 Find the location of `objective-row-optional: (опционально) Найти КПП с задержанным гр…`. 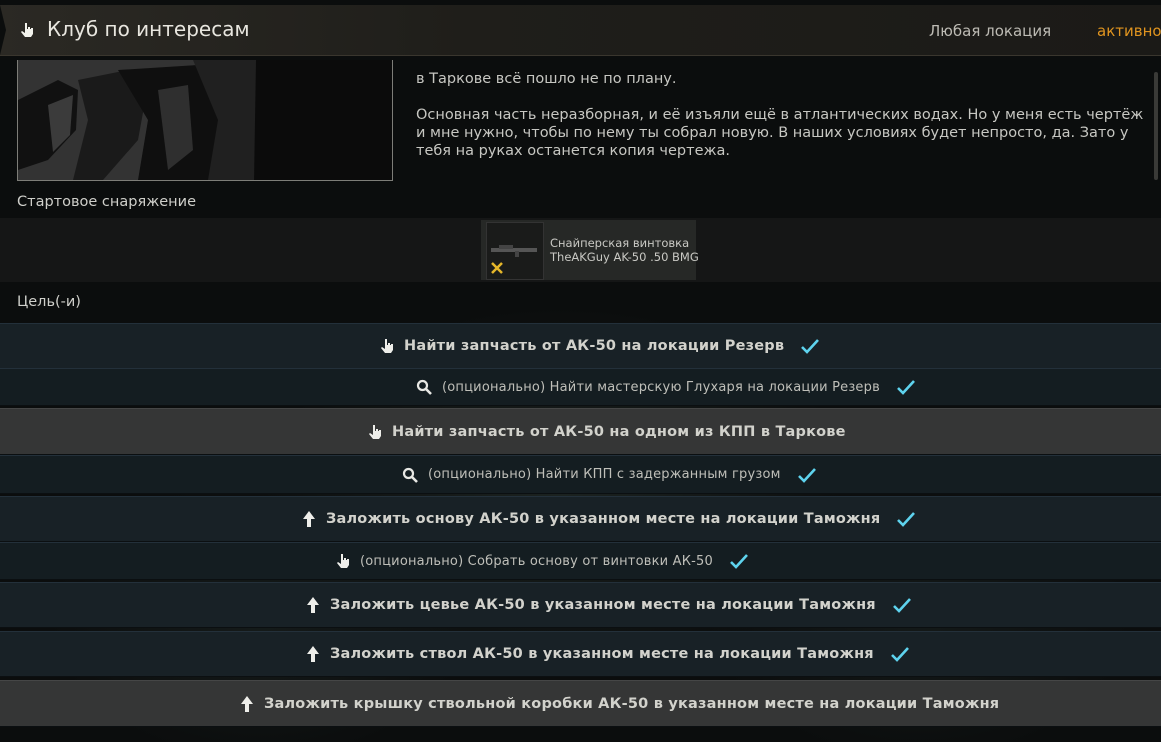

objective-row-optional: (опционально) Найти КПП с задержанным гр… is located at coordinates (580, 474).